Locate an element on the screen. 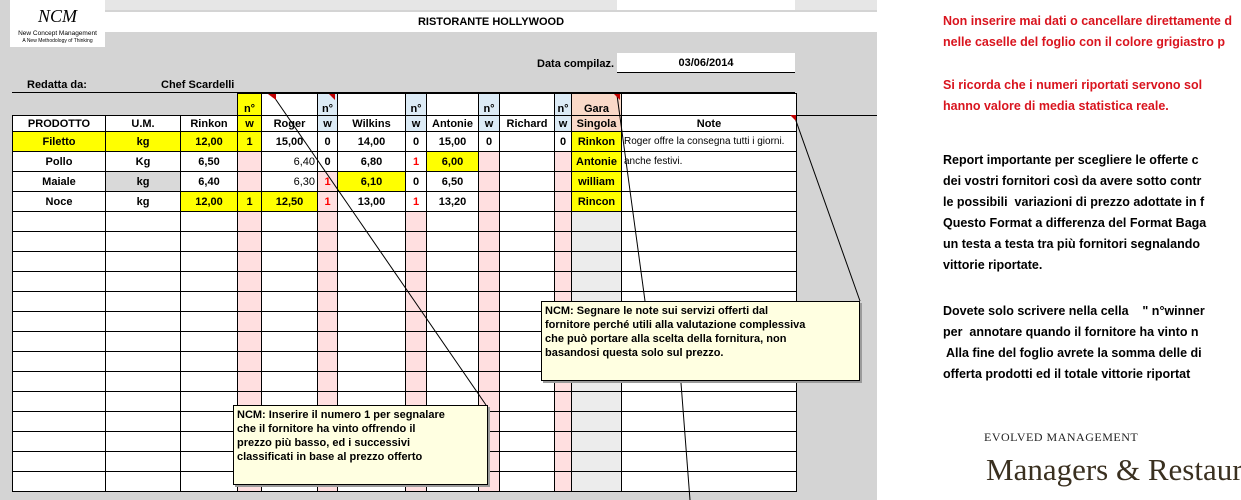 This screenshot has height=500, width=1241. price-cell: 6,00 is located at coordinates (452, 161).